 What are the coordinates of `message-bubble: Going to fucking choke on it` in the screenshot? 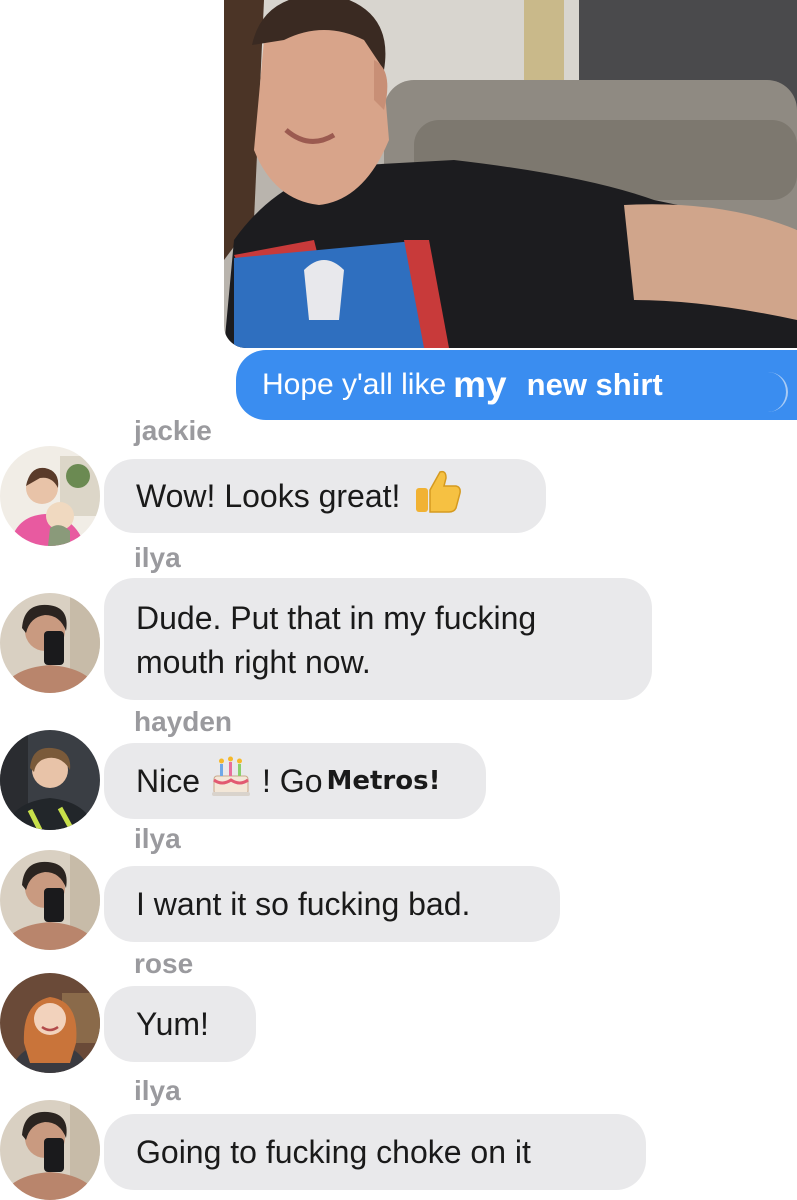 It's located at (375, 1152).